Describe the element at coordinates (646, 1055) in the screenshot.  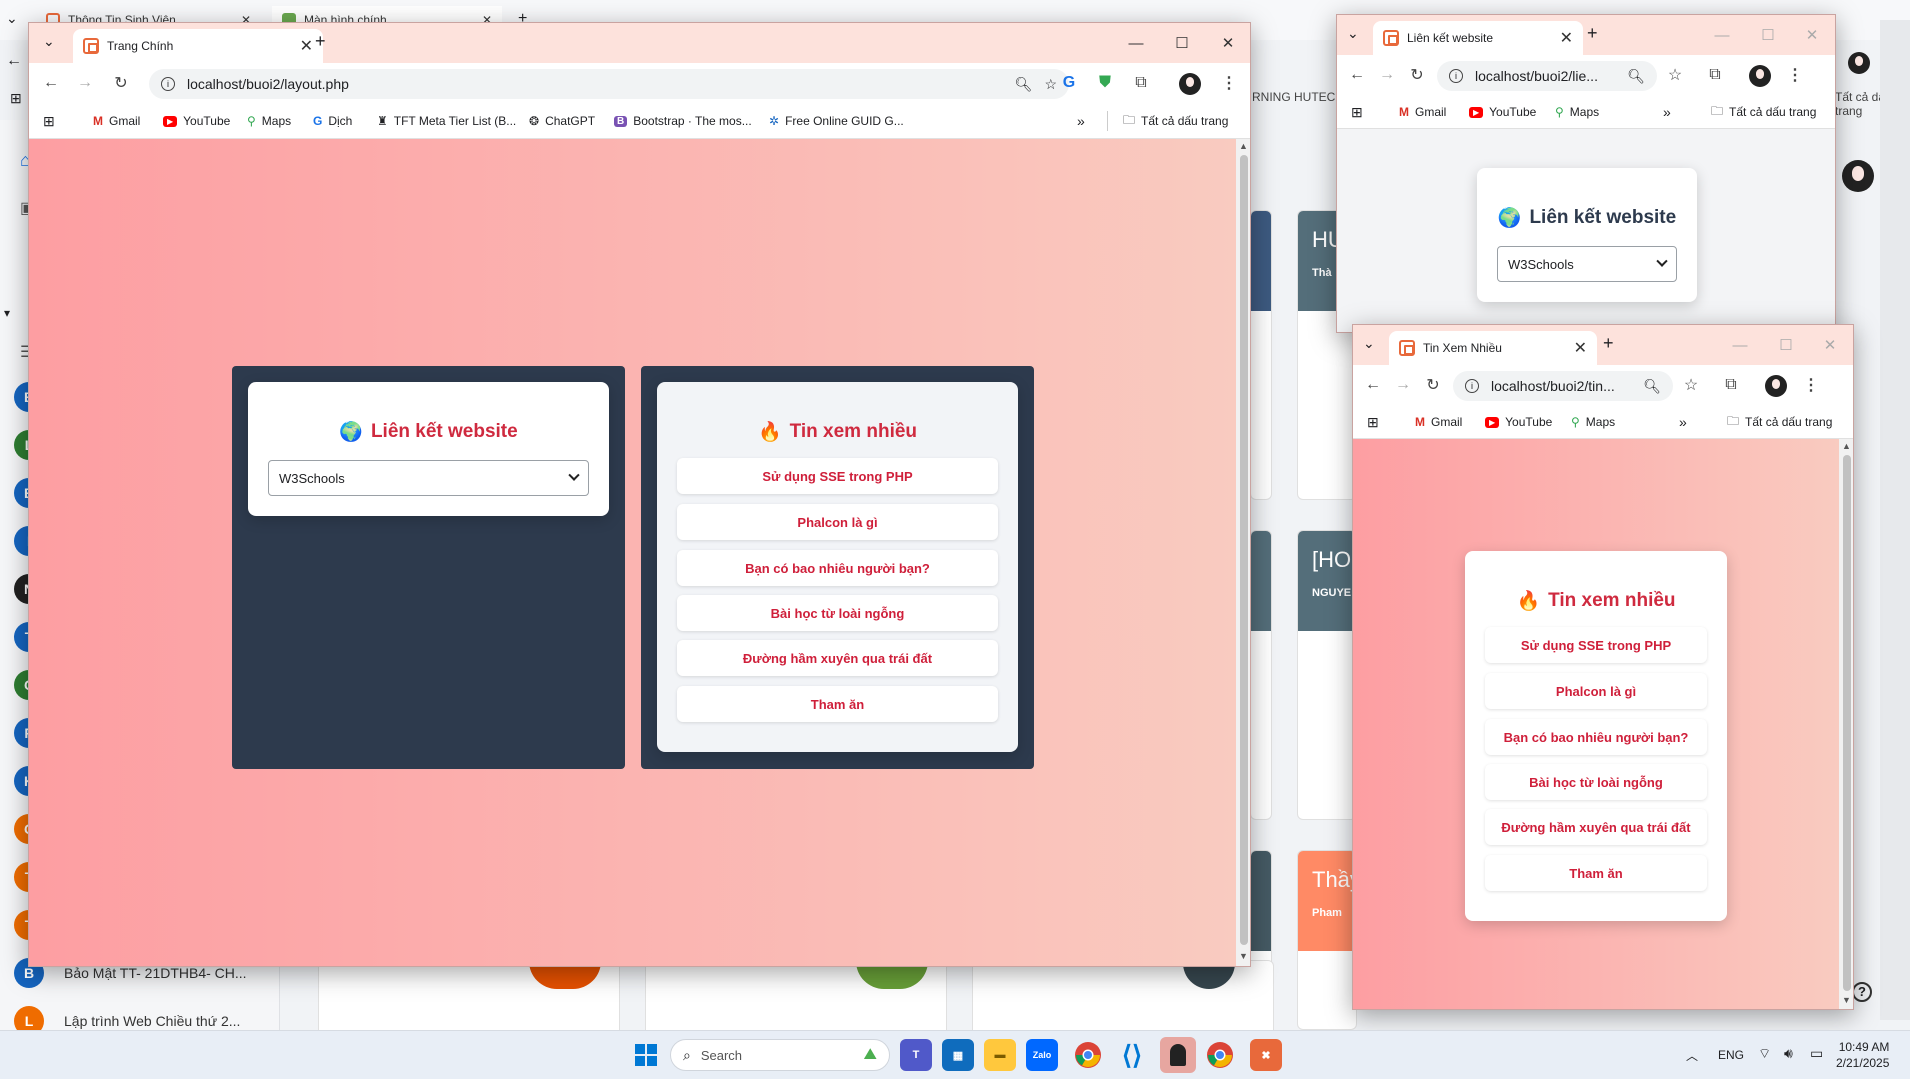
I see `start-button` at that location.